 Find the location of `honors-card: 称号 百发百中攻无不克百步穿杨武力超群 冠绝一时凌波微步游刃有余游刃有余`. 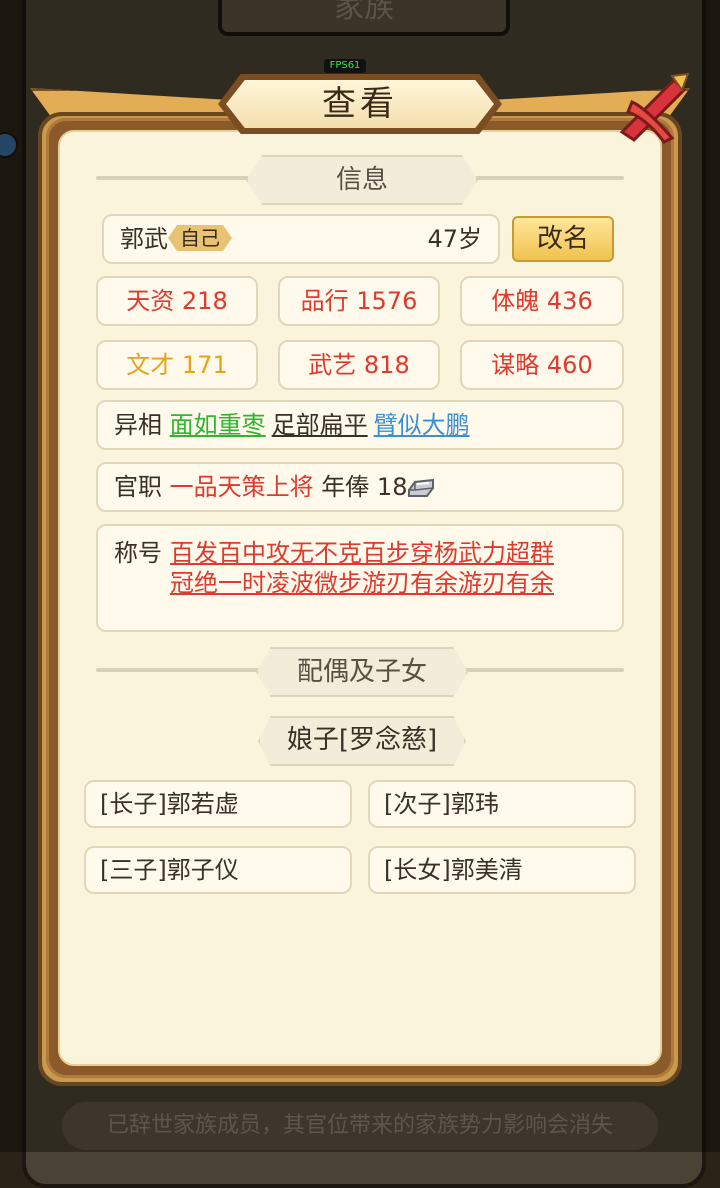

honors-card: 称号 百发百中攻无不克百步穿杨武力超群 冠绝一时凌波微步游刃有余游刃有余 is located at coordinates (360, 578).